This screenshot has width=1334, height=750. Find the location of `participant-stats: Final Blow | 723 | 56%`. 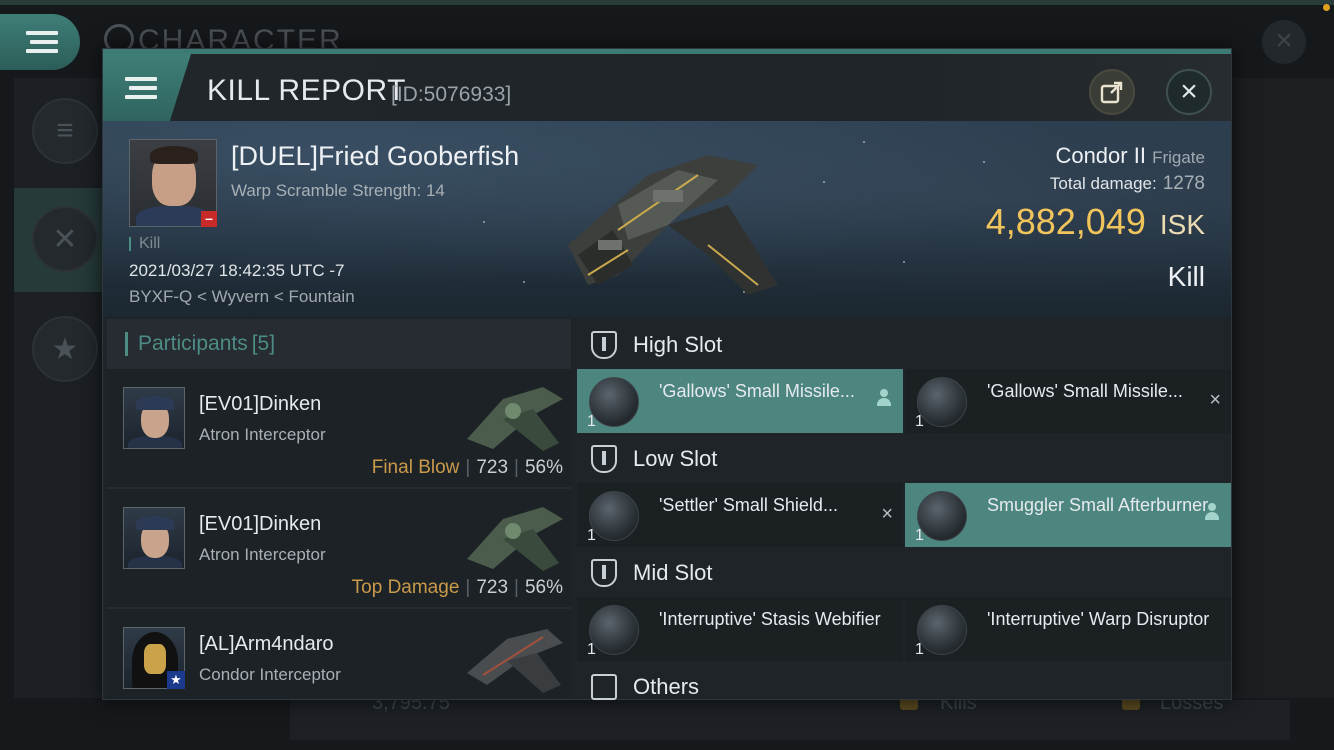

participant-stats: Final Blow | 723 | 56% is located at coordinates (467, 467).